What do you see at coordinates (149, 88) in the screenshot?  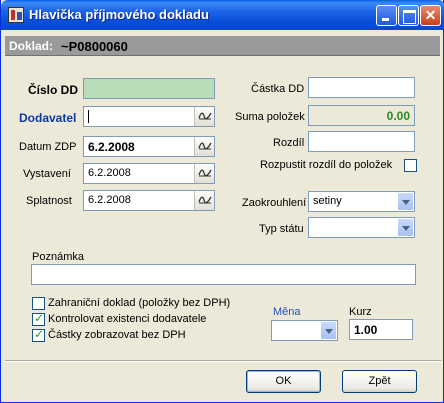 I see `cislo-dd-field` at bounding box center [149, 88].